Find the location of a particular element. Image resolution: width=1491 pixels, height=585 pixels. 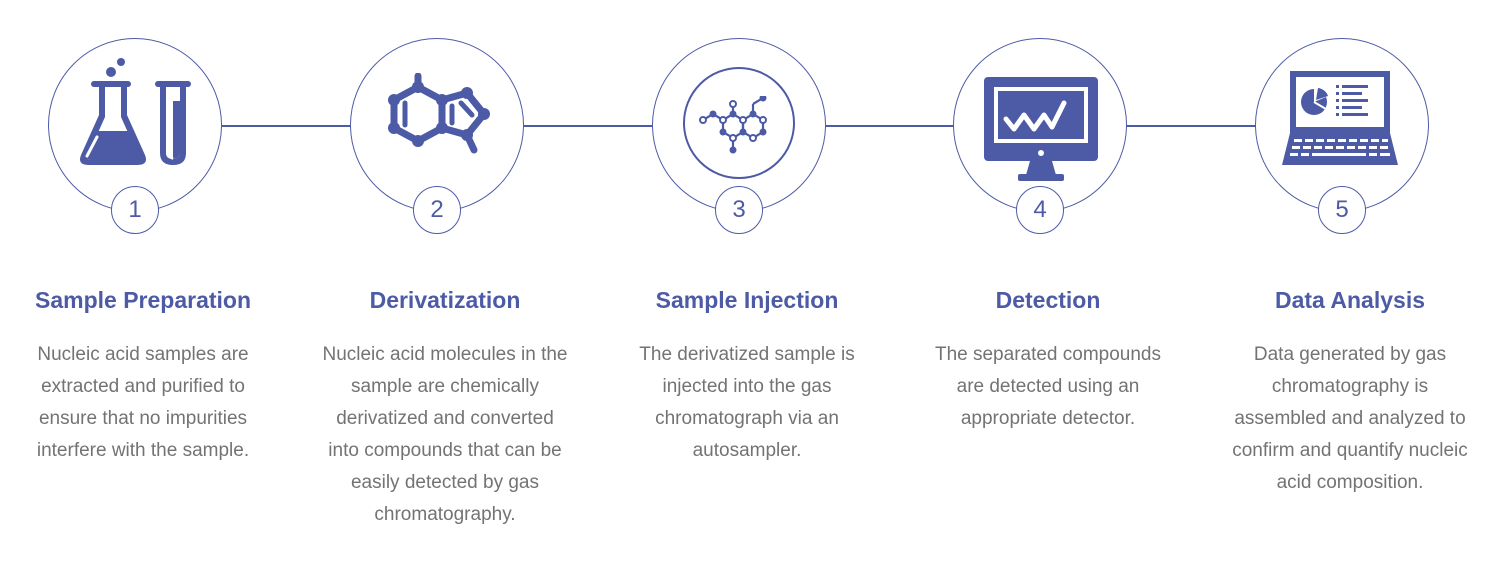

step-title: Derivatization is located at coordinates (445, 300).